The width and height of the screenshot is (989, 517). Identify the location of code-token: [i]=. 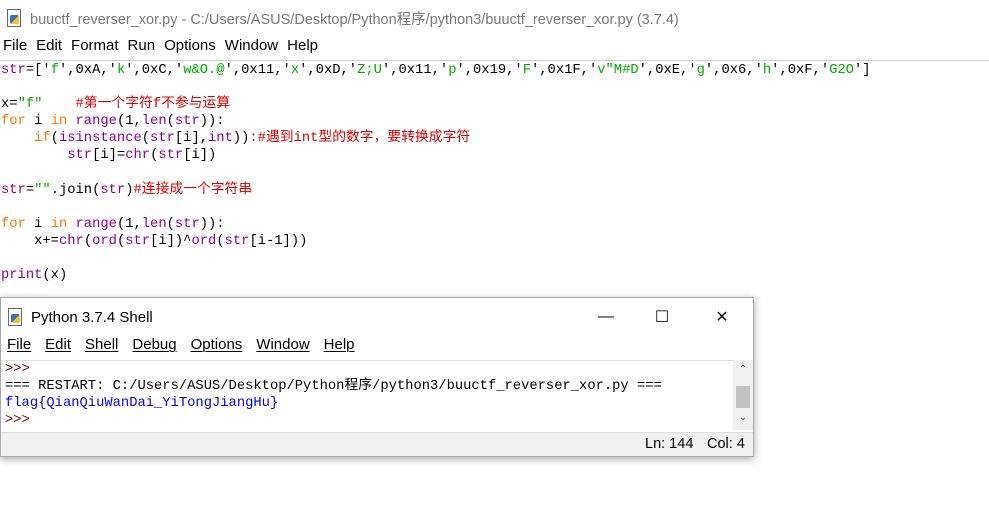
(109, 156).